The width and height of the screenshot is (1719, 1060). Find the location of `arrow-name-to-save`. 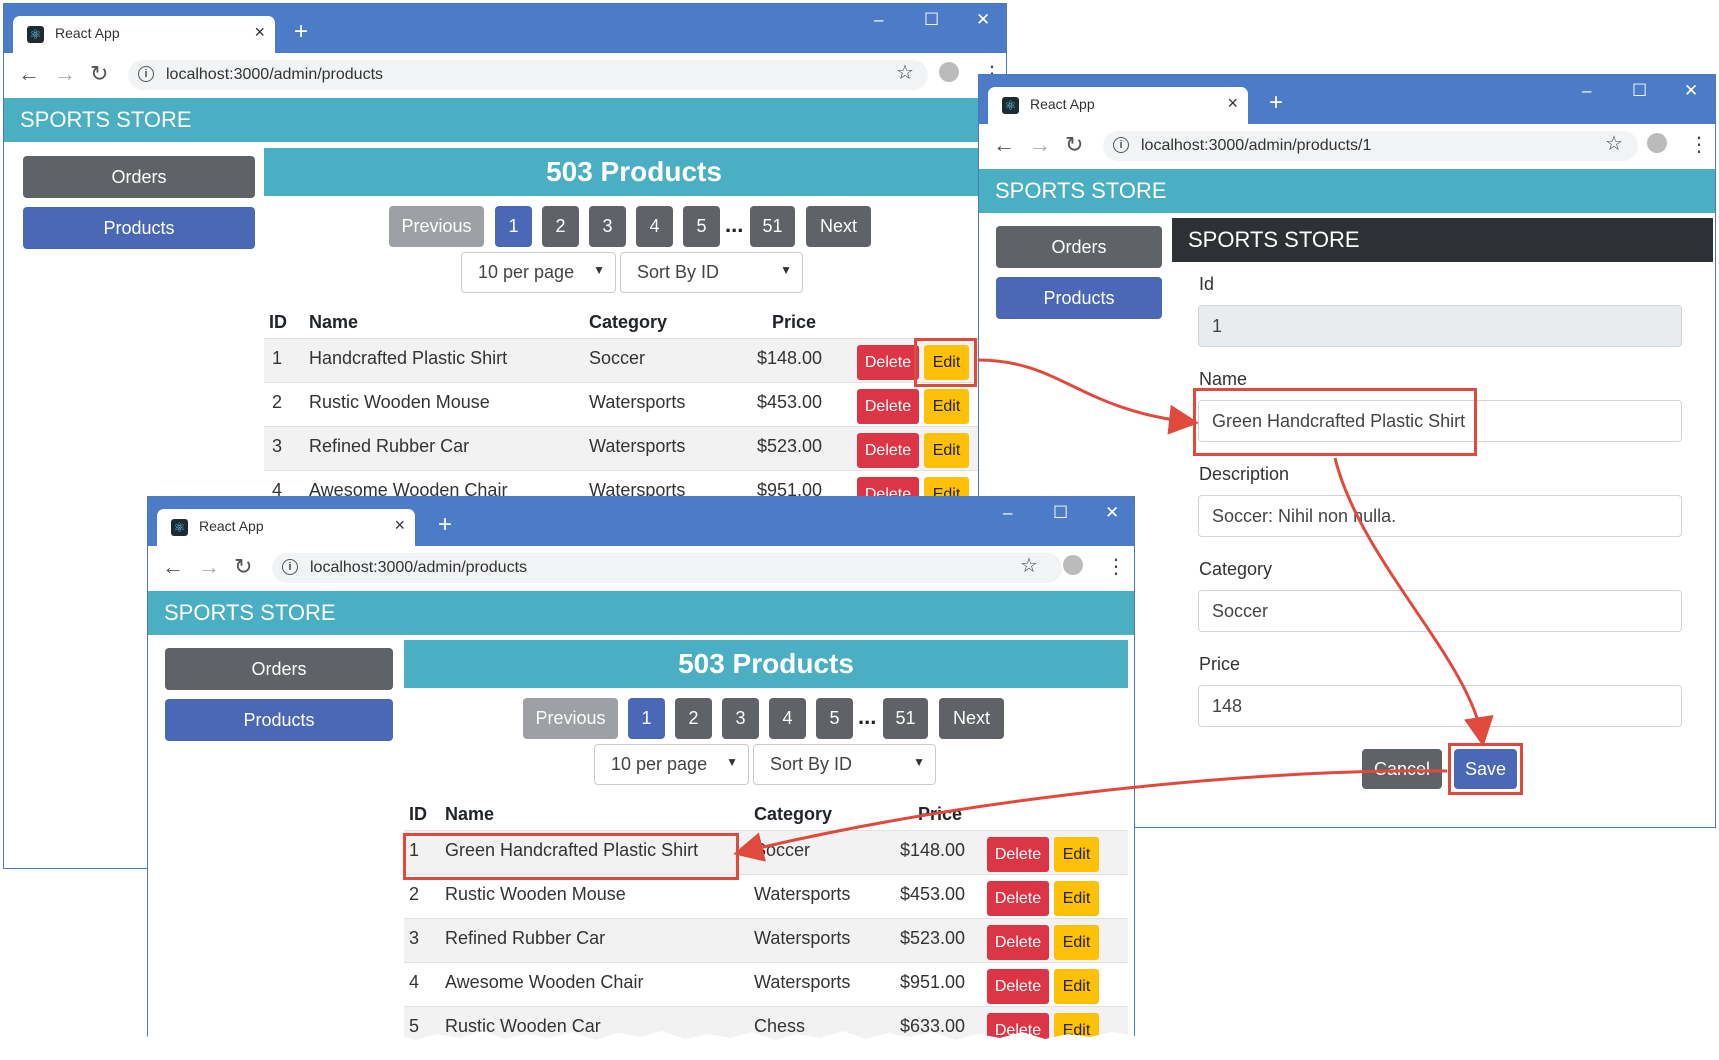

arrow-name-to-save is located at coordinates (1413, 602).